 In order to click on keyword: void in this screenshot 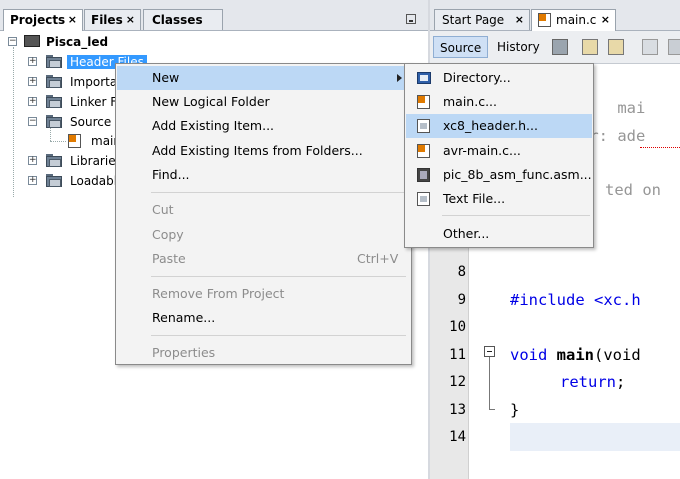, I will do `click(529, 355)`.